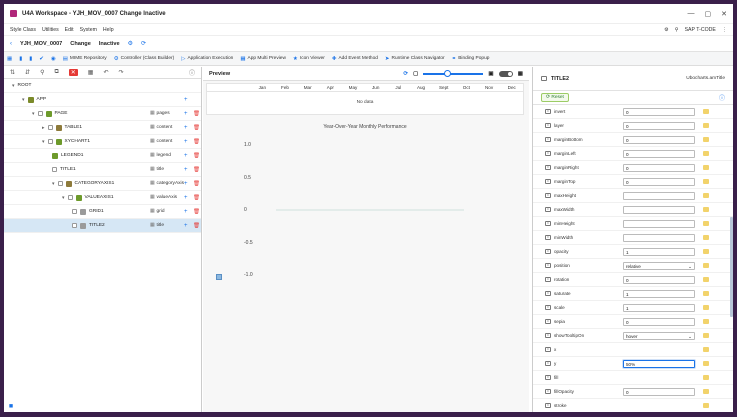 The height and width of the screenshot is (417, 737). Describe the element at coordinates (91, 72) in the screenshot. I see `paste-icon: ▦` at that location.